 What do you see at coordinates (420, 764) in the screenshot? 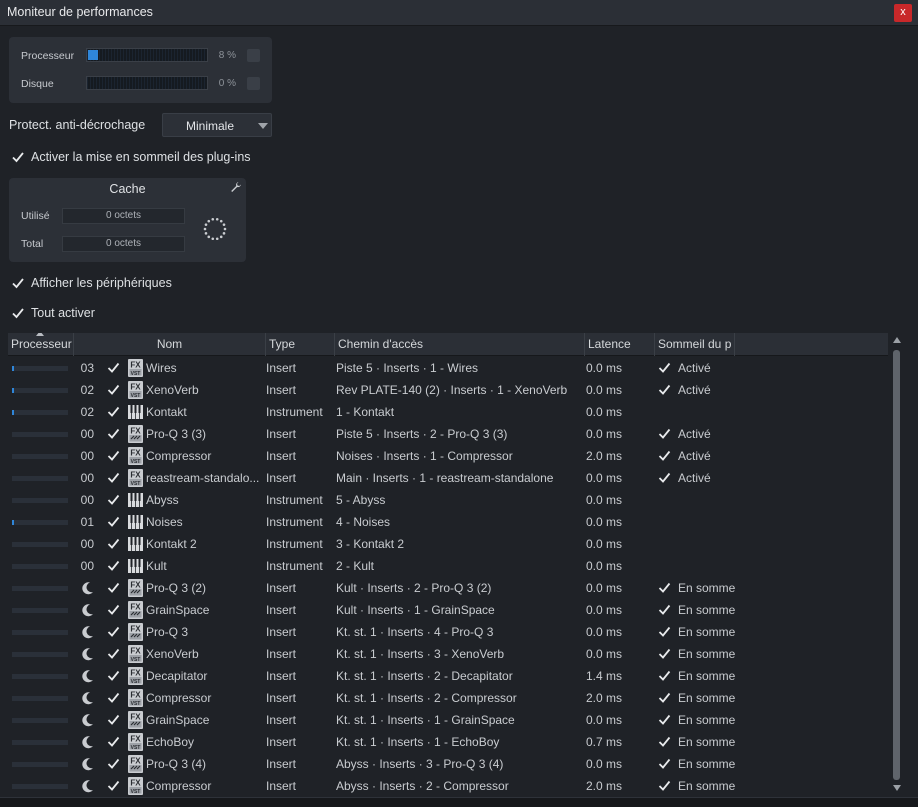
I see `plugin-path: Abyss · Inserts · 3 - Pro-Q 3 (4)` at bounding box center [420, 764].